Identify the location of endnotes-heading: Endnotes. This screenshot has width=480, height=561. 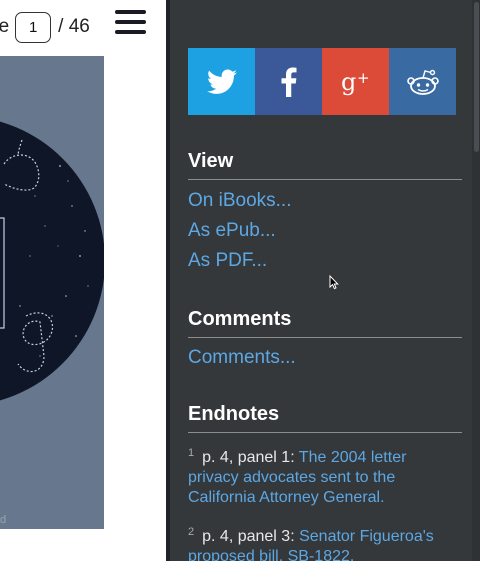
(325, 418).